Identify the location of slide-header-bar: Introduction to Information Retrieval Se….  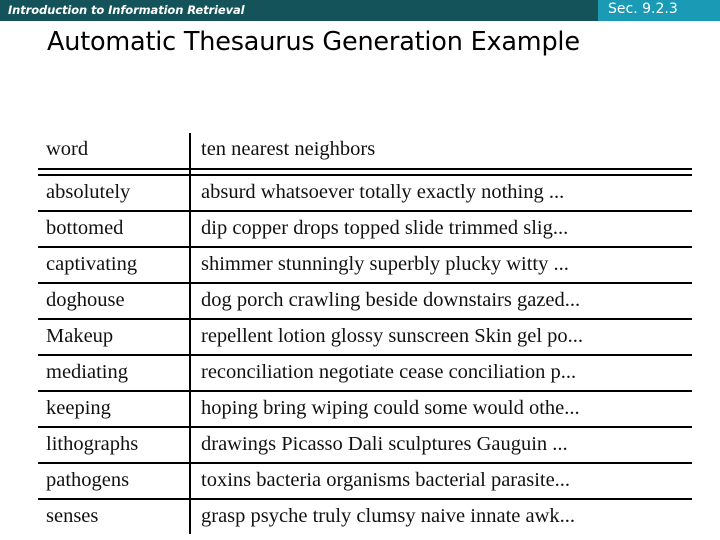
(360, 10).